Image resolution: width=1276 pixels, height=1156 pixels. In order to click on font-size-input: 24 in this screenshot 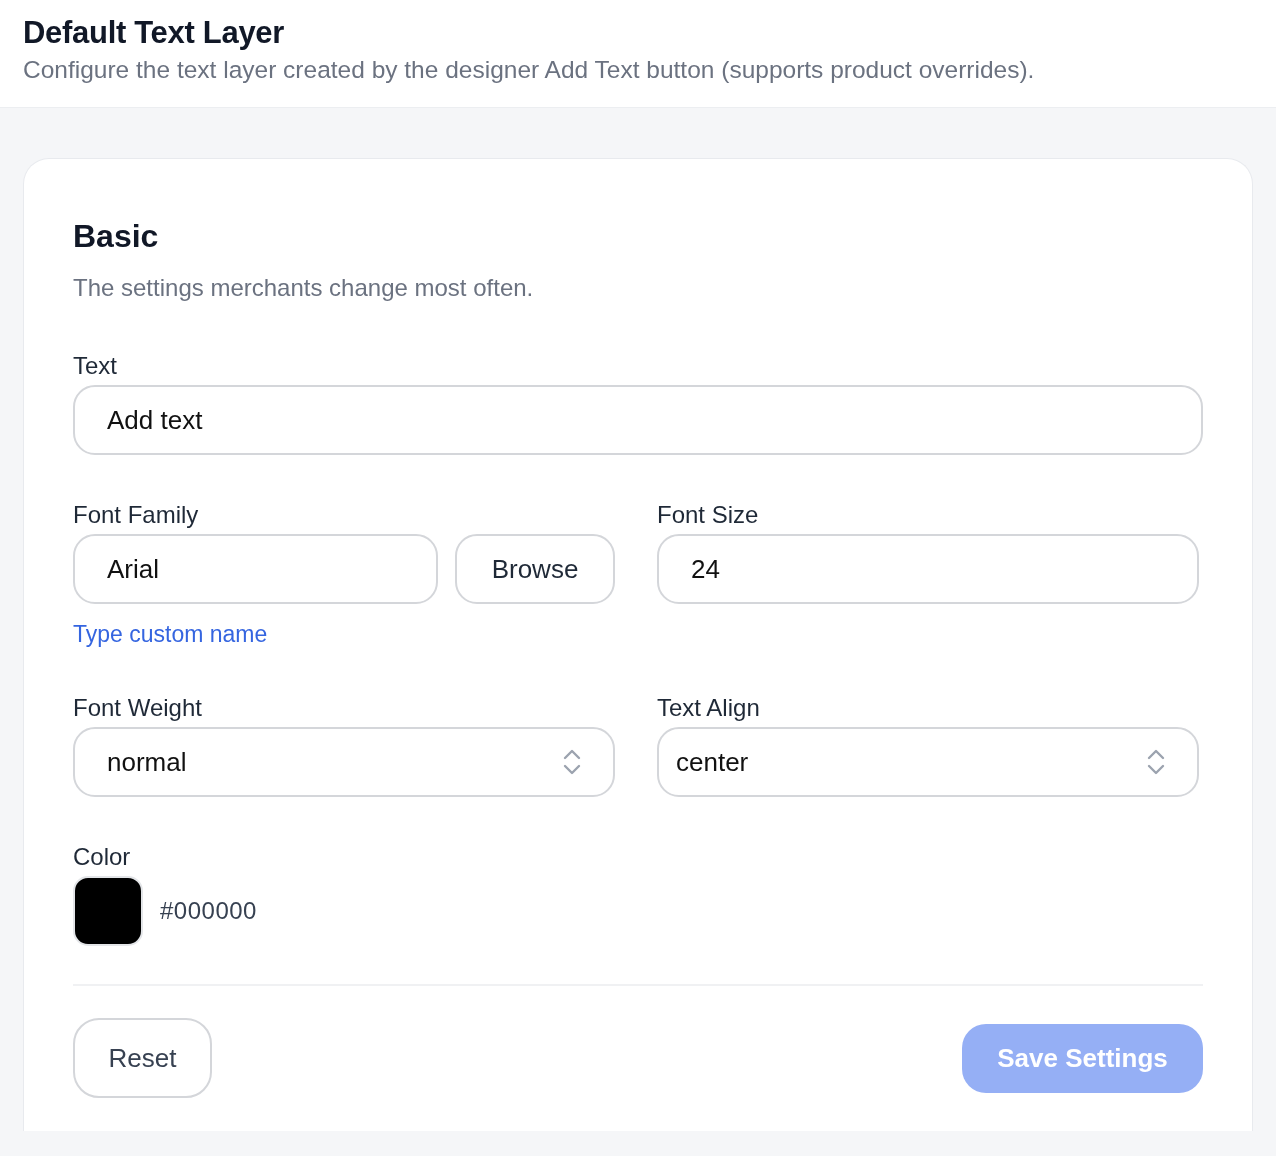, I will do `click(928, 569)`.